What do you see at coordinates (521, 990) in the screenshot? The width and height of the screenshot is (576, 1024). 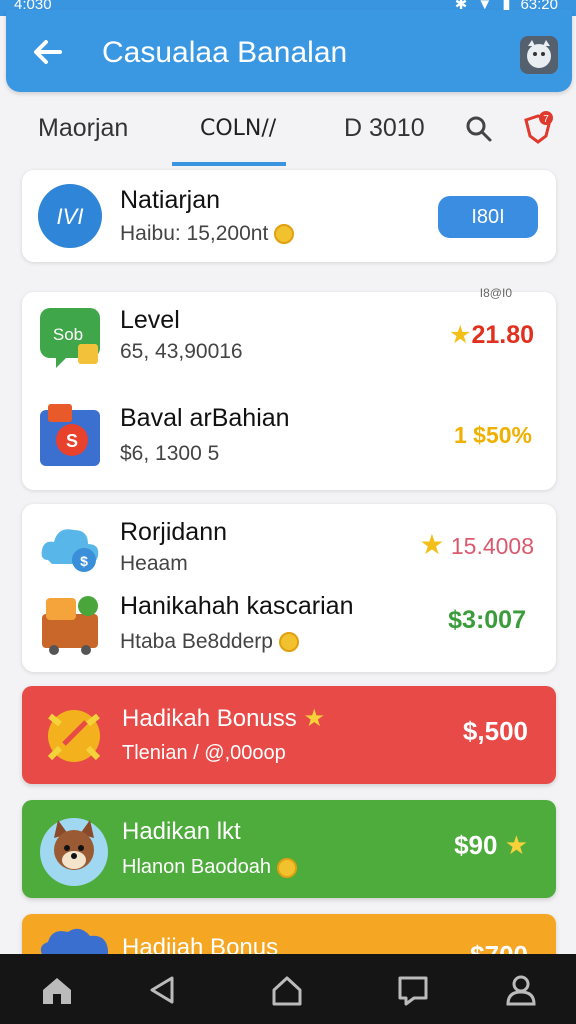 I see `profile-icon` at bounding box center [521, 990].